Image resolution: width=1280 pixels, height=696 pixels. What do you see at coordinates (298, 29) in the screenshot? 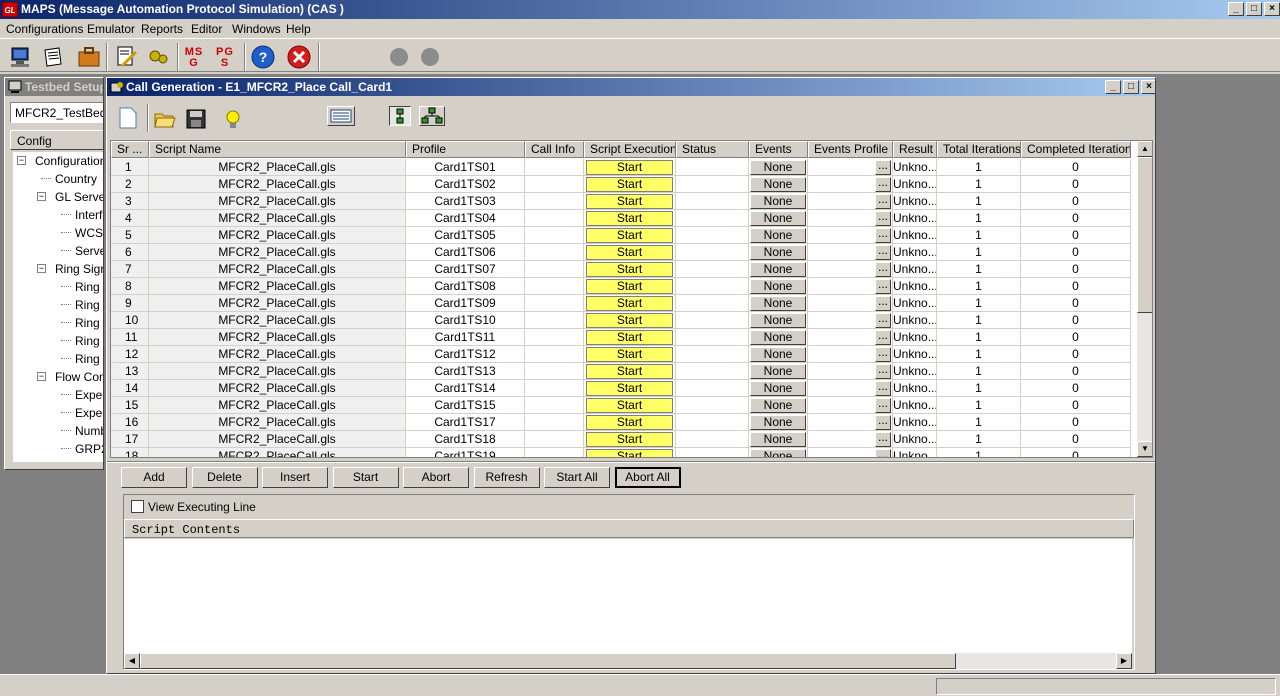
I see `menu-help: Help` at bounding box center [298, 29].